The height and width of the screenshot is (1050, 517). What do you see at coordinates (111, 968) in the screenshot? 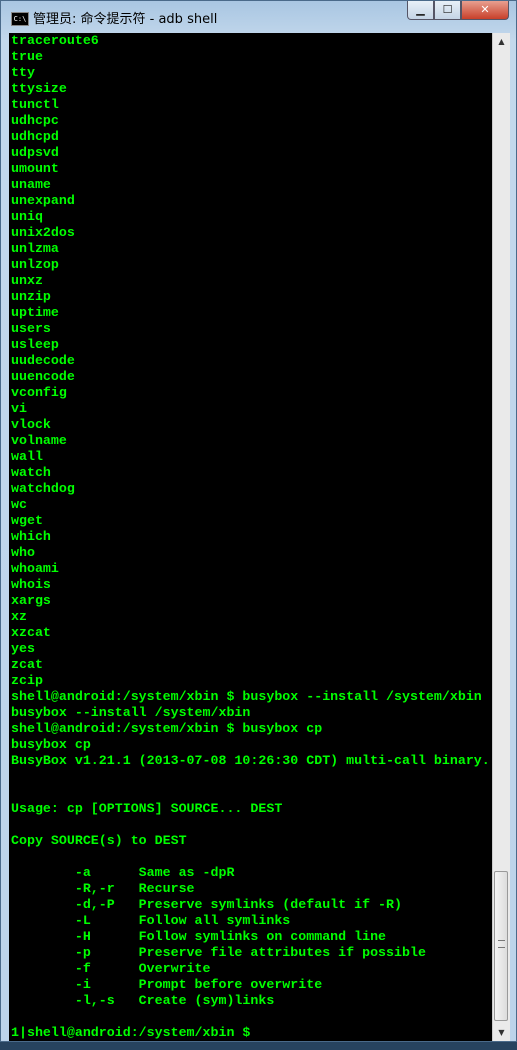
I see `console-line: -f Overwrite` at bounding box center [111, 968].